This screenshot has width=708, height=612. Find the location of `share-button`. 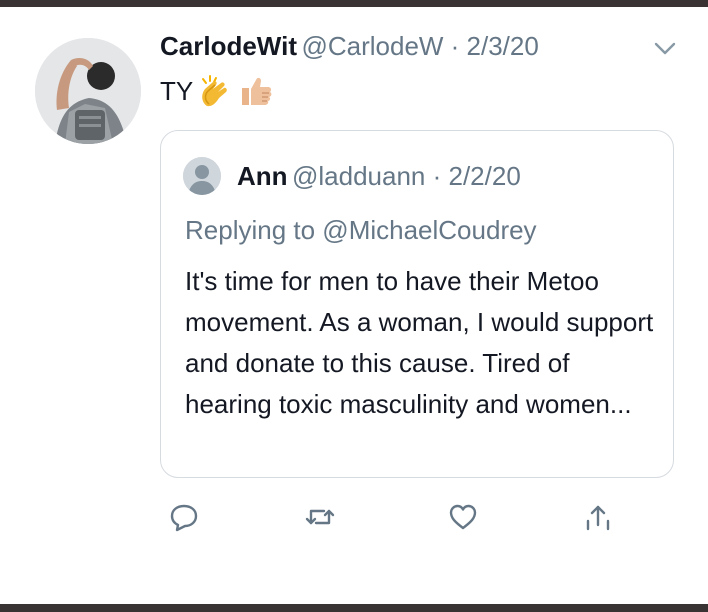

share-button is located at coordinates (598, 517).